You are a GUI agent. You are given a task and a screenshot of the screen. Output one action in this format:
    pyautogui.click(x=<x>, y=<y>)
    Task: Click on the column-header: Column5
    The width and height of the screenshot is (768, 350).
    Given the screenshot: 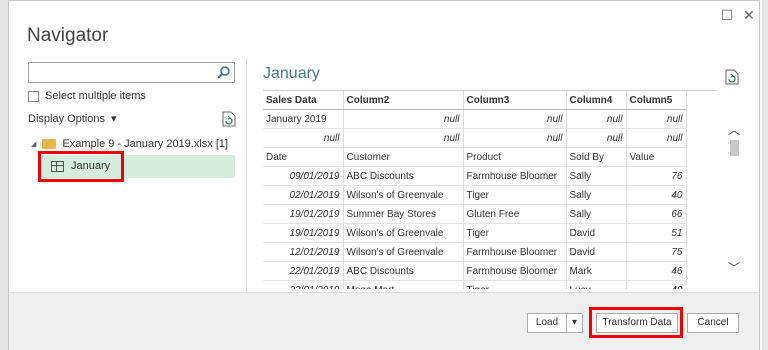 What is the action you would take?
    pyautogui.click(x=656, y=100)
    